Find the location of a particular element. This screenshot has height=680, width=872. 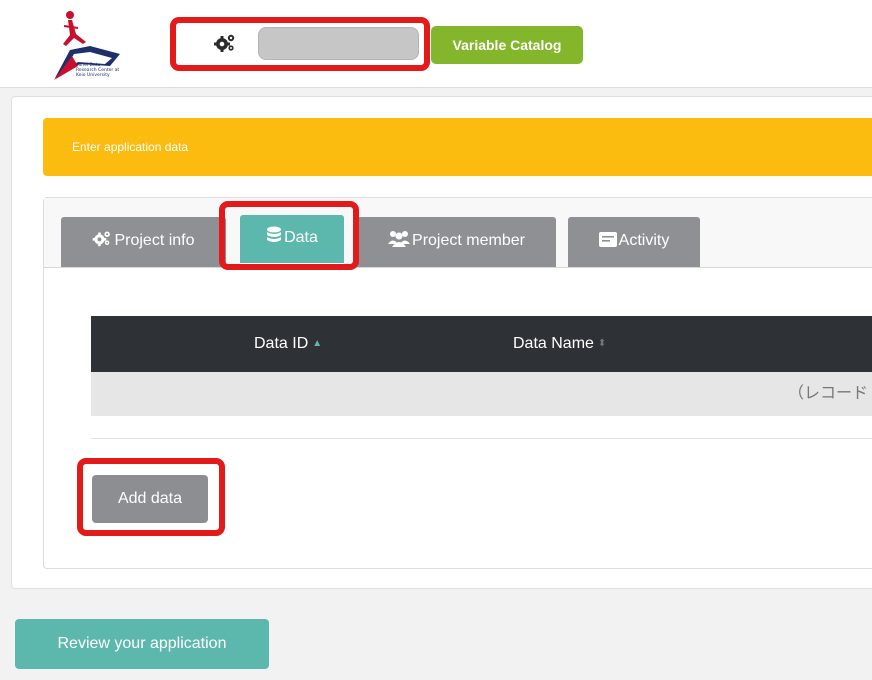

tab-project-member: Project member is located at coordinates (456, 242).